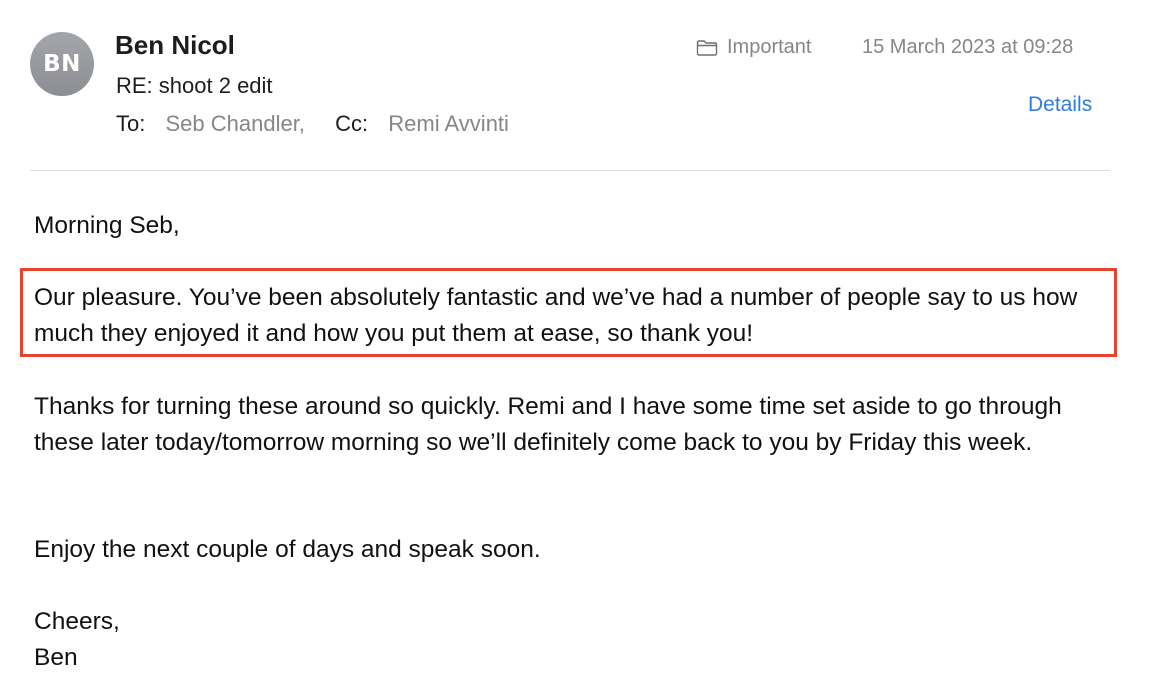 This screenshot has height=690, width=1150. Describe the element at coordinates (107, 225) in the screenshot. I see `email-greeting: Morning Seb,` at that location.